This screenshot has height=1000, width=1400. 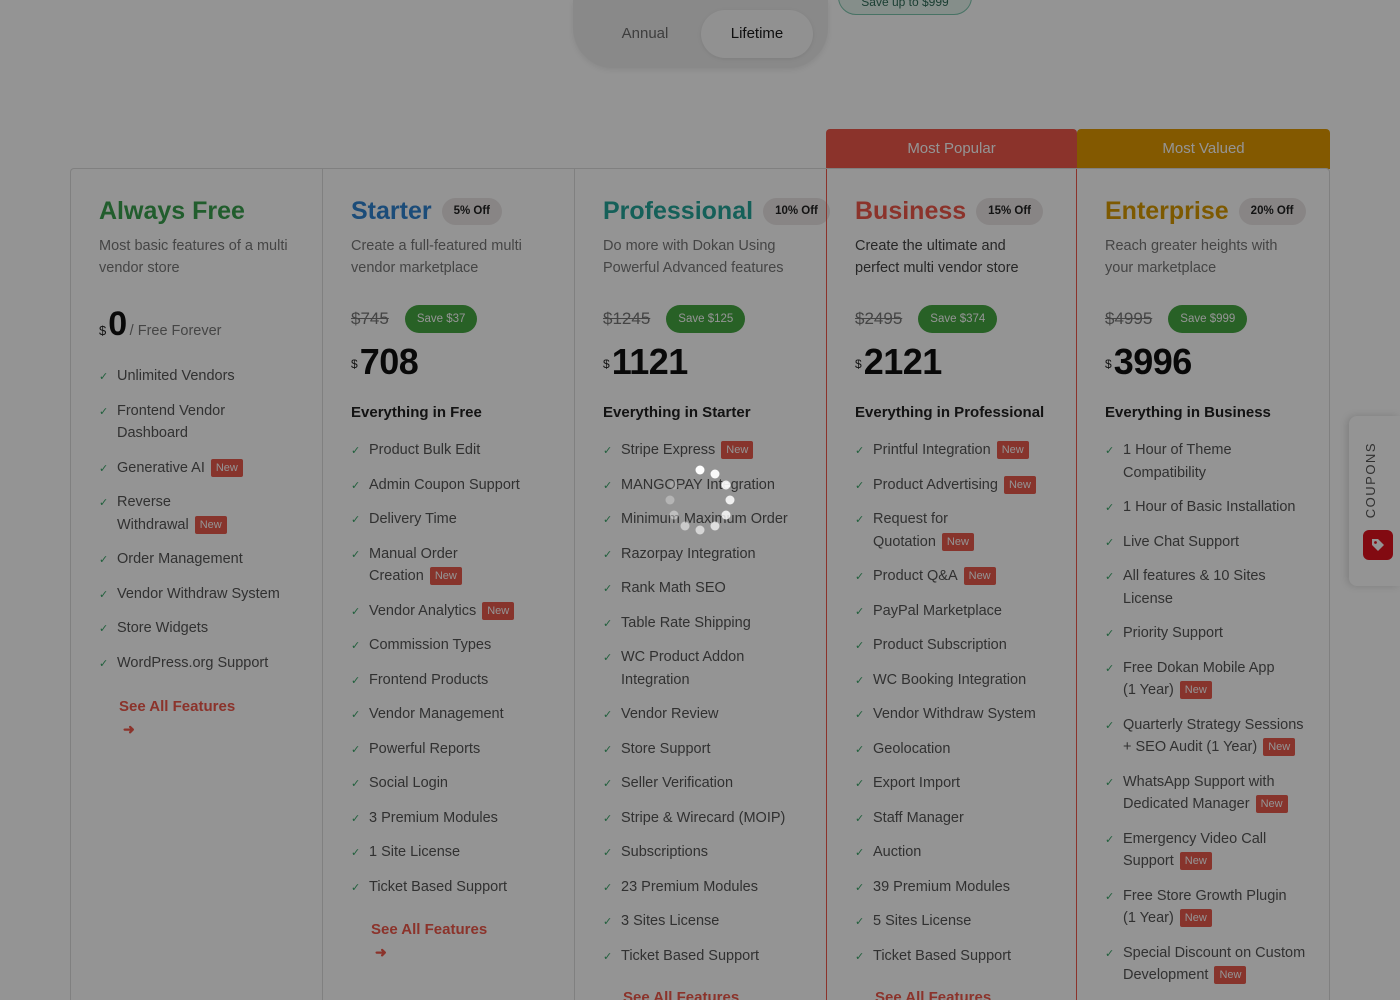 What do you see at coordinates (645, 362) in the screenshot?
I see `plan-price: $1121` at bounding box center [645, 362].